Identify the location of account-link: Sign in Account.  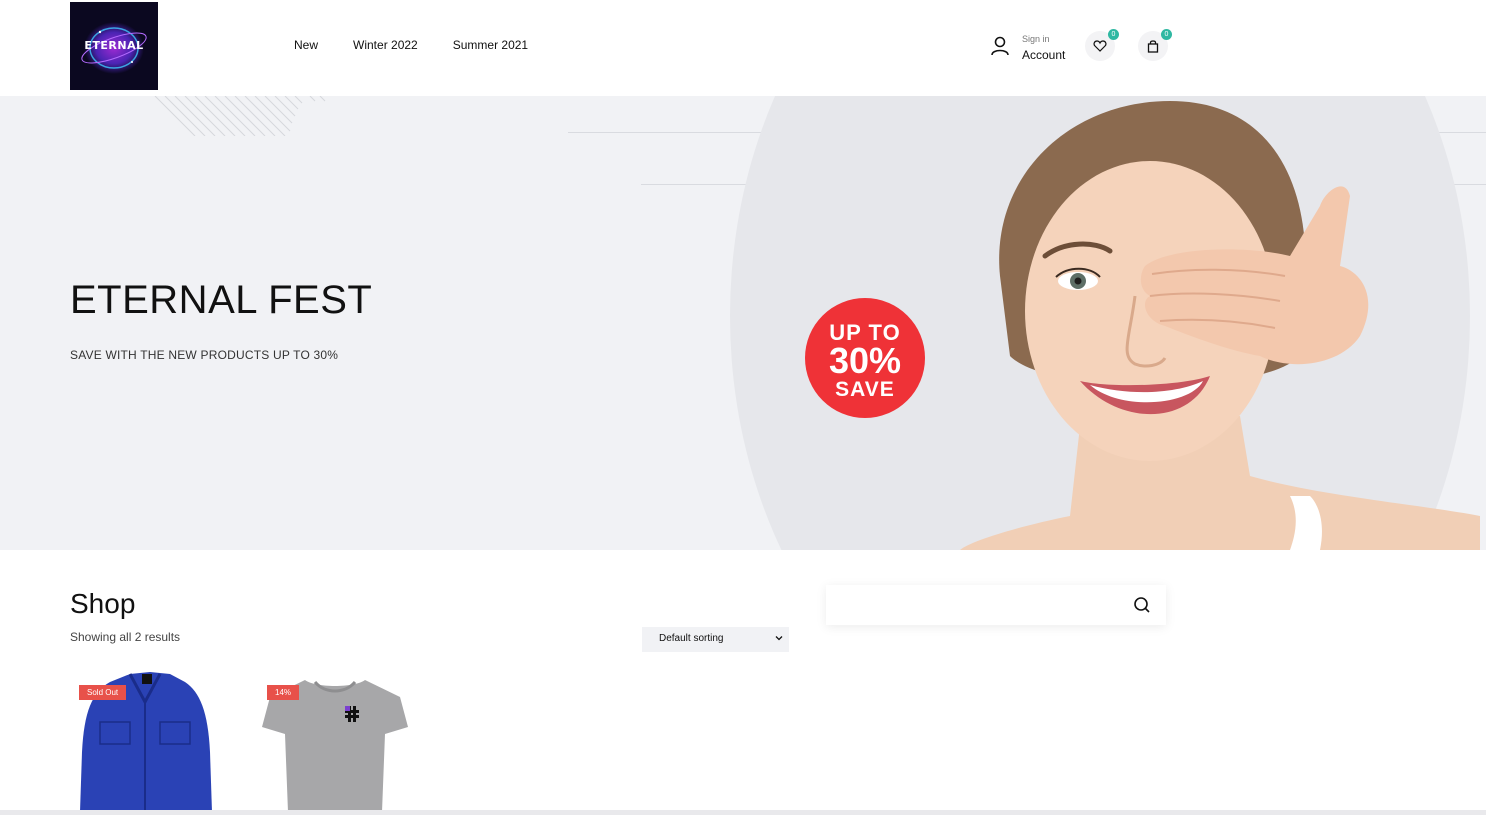
(1030, 47).